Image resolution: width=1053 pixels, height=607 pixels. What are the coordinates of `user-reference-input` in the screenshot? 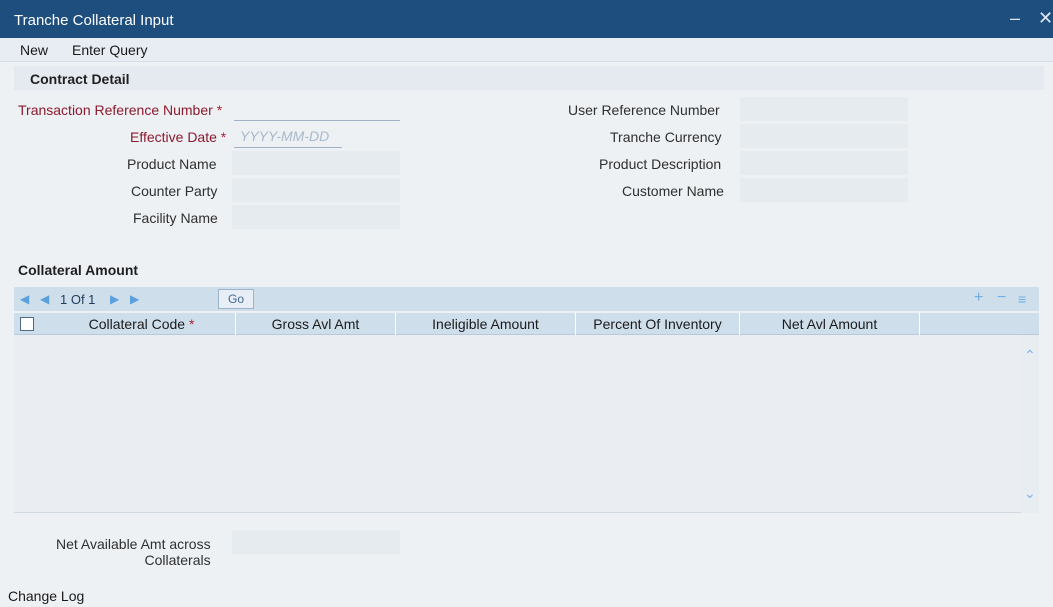 It's located at (824, 109).